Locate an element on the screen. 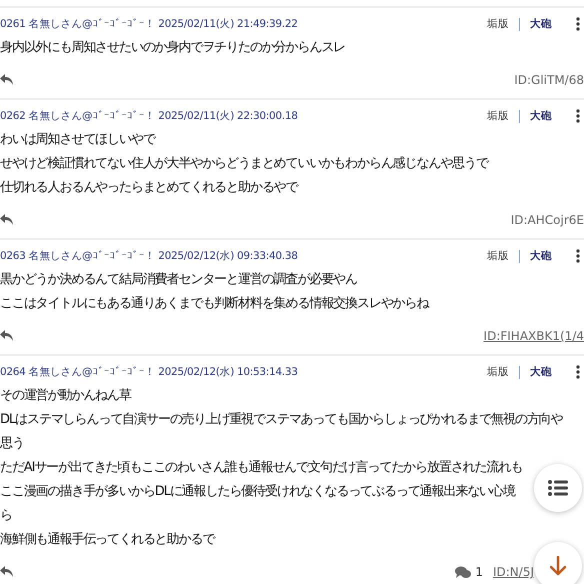 This screenshot has height=584, width=584. post-header: 0264 名無しさん@ｺﾞｰｺﾞｰｺﾞｰ！ 2025/02/12(水) 10:53:14.33 is located at coordinates (149, 372).